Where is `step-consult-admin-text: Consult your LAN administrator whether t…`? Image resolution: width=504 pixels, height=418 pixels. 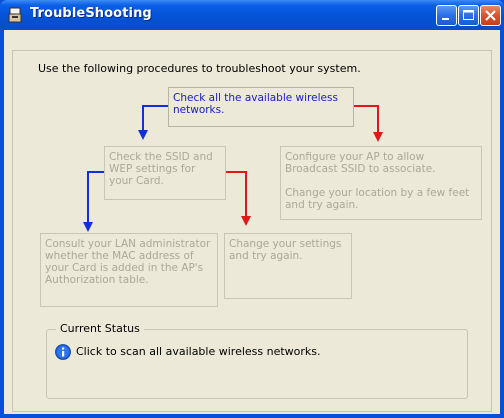 step-consult-admin-text: Consult your LAN administrator whether t… is located at coordinates (128, 262).